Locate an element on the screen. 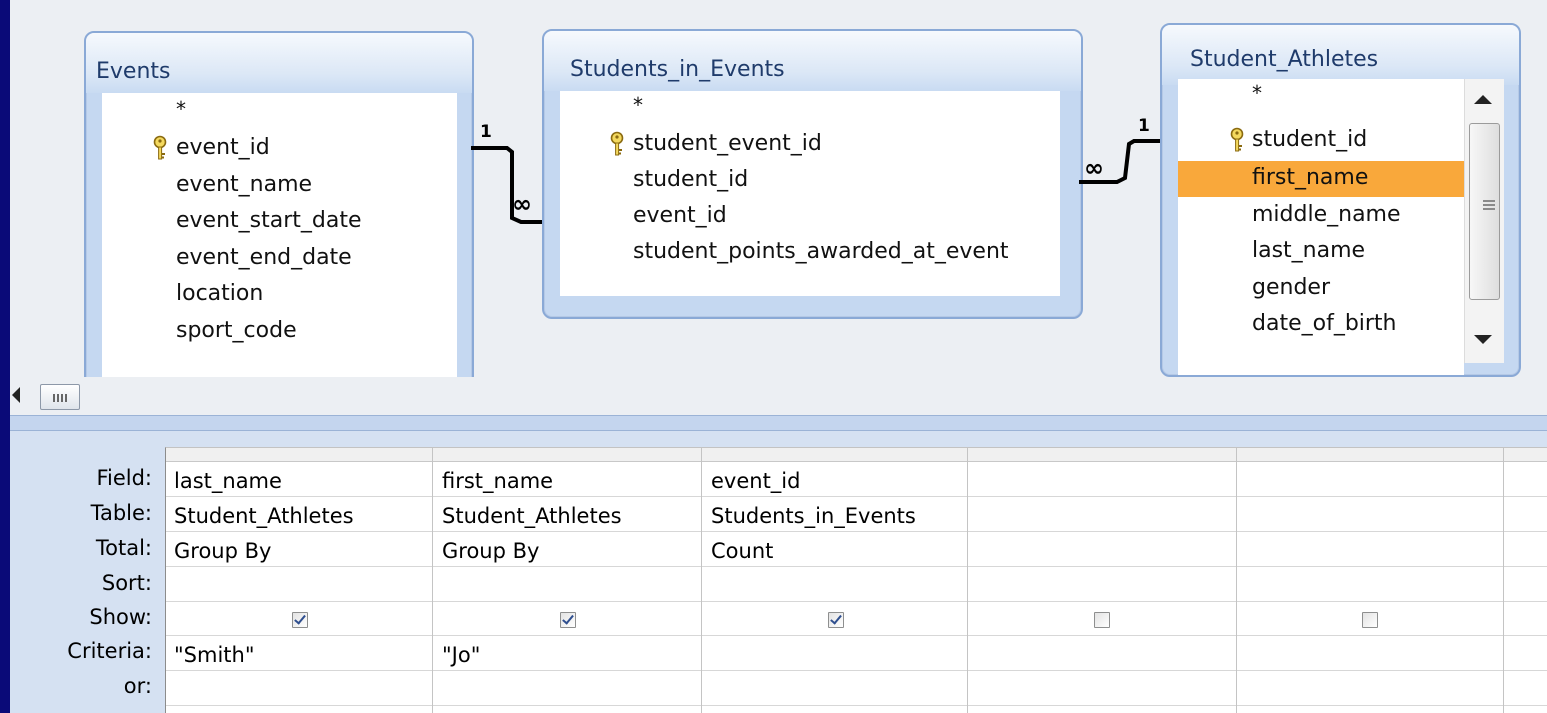  field-sie-all: * is located at coordinates (810, 109).